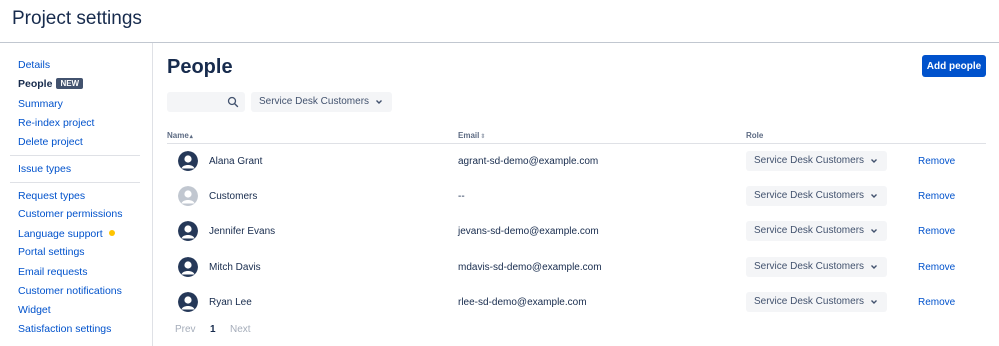 Image resolution: width=999 pixels, height=346 pixels. I want to click on pagination-next: Next, so click(240, 329).